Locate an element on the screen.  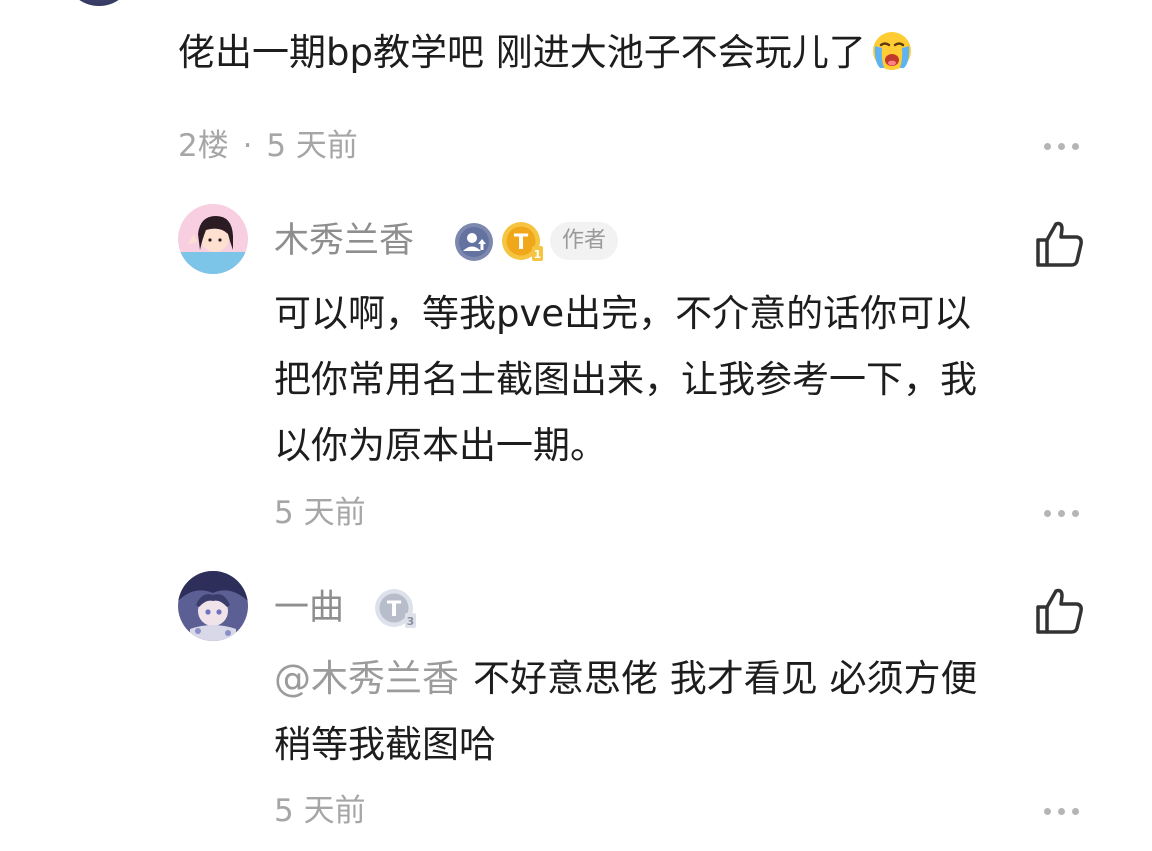
author-tag: 作者 is located at coordinates (584, 241).